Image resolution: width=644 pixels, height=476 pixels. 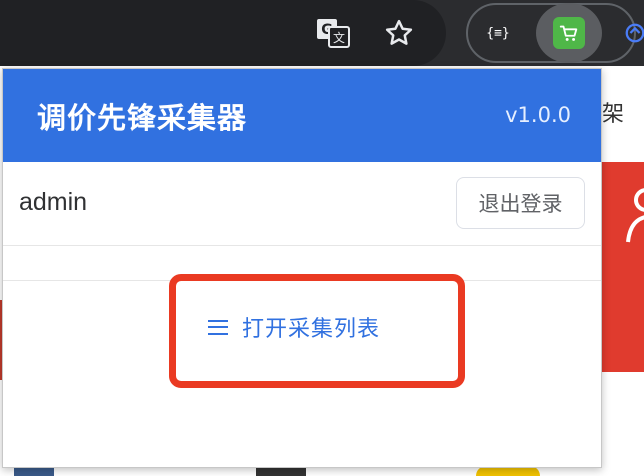 I want to click on translate-icon: G 文, so click(x=333, y=33).